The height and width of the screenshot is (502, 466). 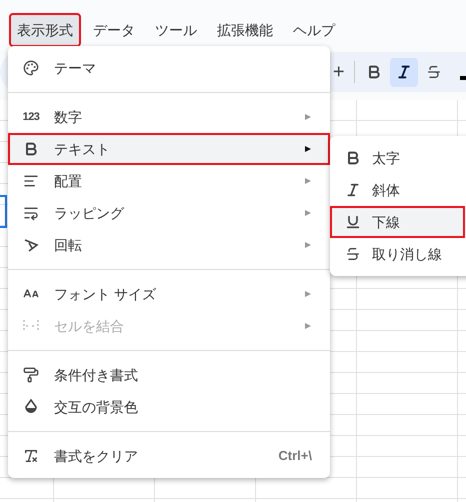 What do you see at coordinates (407, 254) in the screenshot?
I see `submenu-item-label: 取り消し線` at bounding box center [407, 254].